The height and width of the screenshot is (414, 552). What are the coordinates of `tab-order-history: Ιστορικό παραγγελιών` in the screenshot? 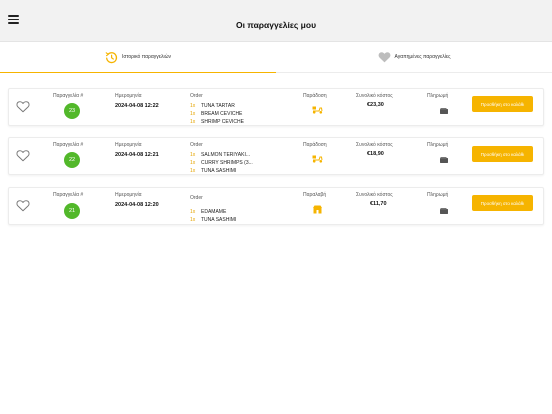 It's located at (138, 57).